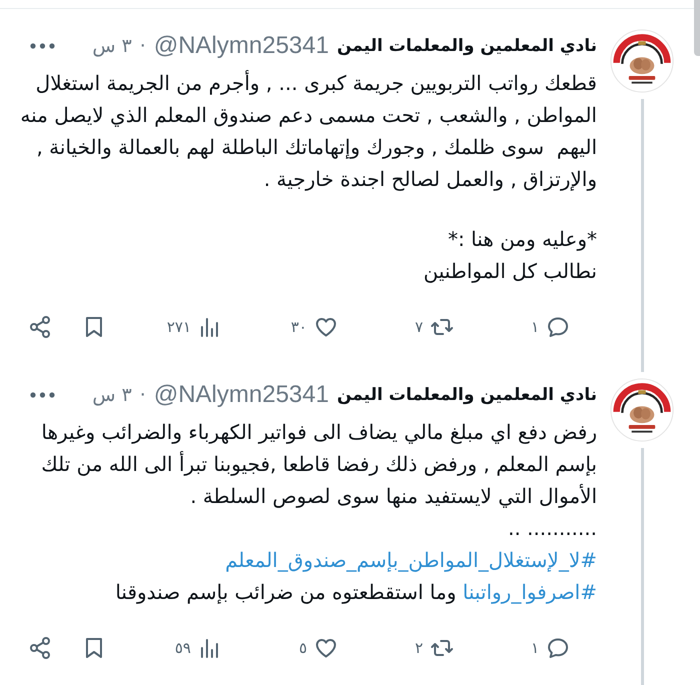  I want to click on repost-button: ٢, so click(396, 648).